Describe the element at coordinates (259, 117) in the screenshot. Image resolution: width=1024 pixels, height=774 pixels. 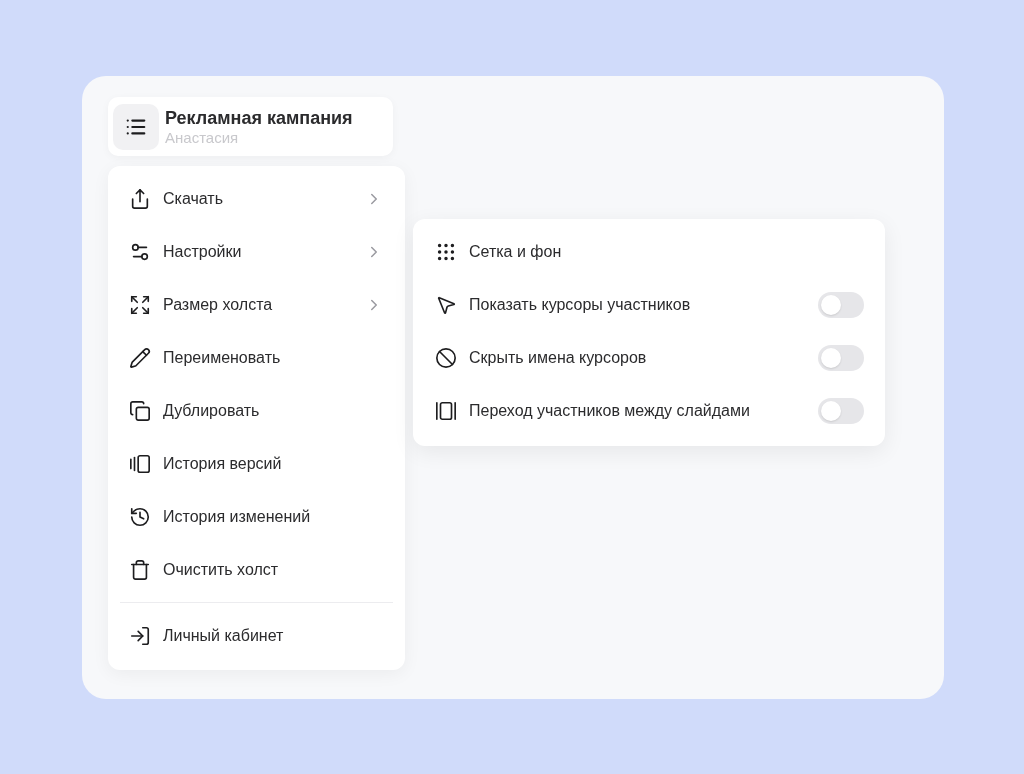
I see `board-title: Рекламная кампания` at that location.